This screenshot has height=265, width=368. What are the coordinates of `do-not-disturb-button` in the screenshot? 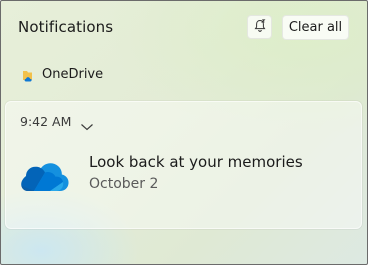 It's located at (259, 27).